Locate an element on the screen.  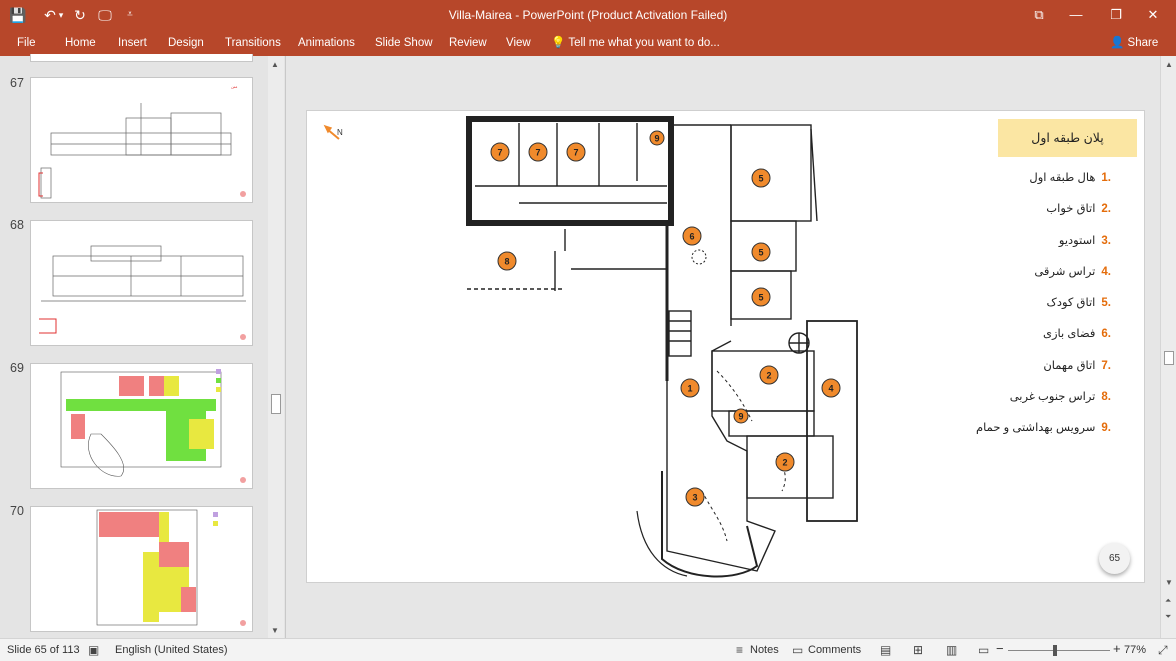
language-indicator: English (United States) is located at coordinates (171, 650).